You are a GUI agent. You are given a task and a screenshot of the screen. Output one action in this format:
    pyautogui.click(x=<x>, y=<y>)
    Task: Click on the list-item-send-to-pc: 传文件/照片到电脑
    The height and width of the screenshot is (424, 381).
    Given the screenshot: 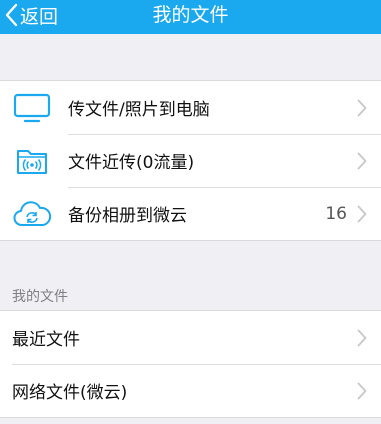 What is the action you would take?
    pyautogui.click(x=190, y=107)
    